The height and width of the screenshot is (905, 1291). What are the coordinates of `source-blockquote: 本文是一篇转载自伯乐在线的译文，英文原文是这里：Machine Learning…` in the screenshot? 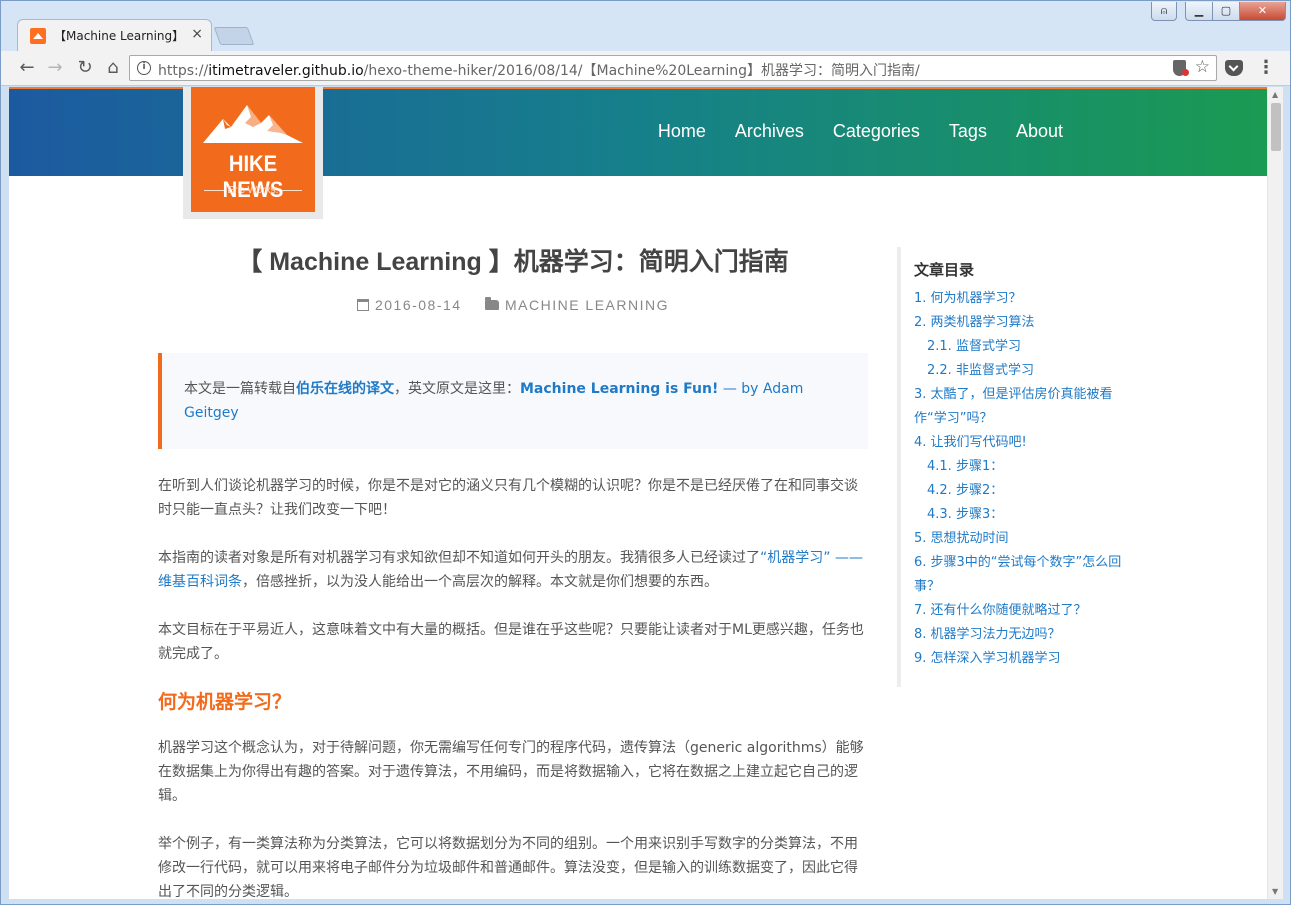 It's located at (513, 401).